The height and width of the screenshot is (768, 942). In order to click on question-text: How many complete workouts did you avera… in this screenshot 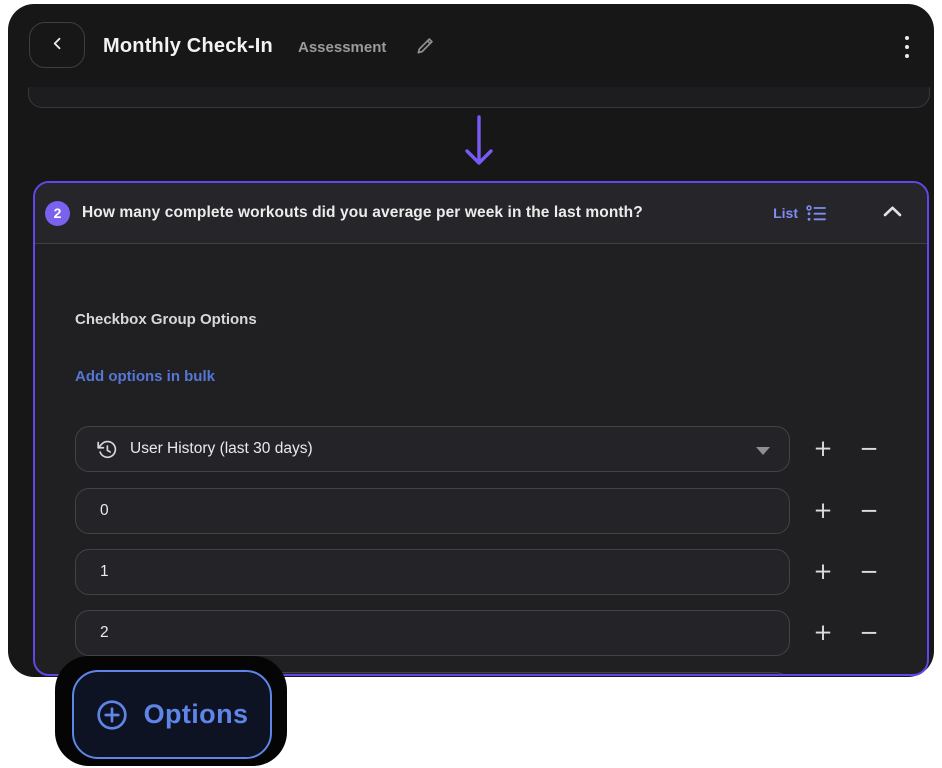, I will do `click(362, 212)`.